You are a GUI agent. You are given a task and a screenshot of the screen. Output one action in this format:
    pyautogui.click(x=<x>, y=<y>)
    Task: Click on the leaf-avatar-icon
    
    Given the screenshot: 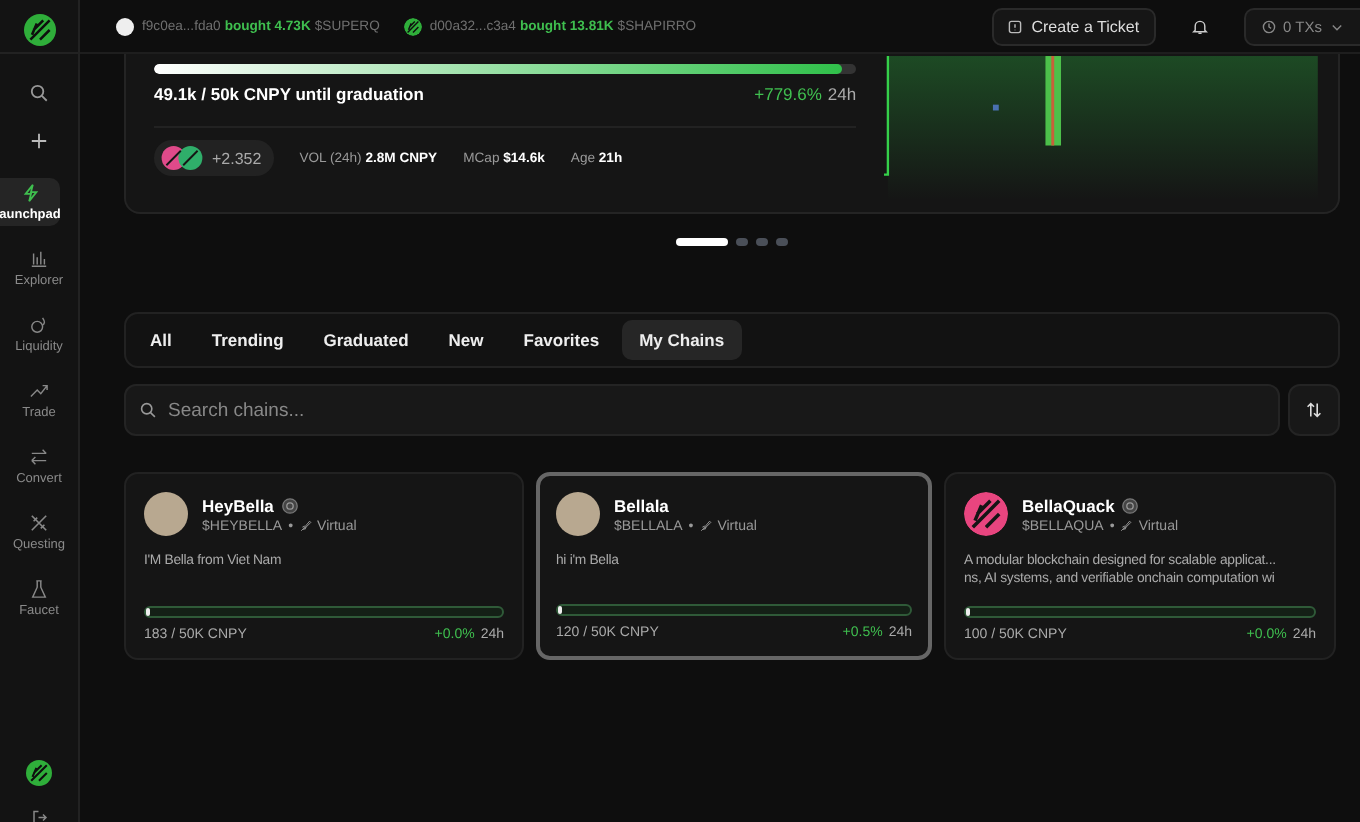 What is the action you would take?
    pyautogui.click(x=412, y=26)
    